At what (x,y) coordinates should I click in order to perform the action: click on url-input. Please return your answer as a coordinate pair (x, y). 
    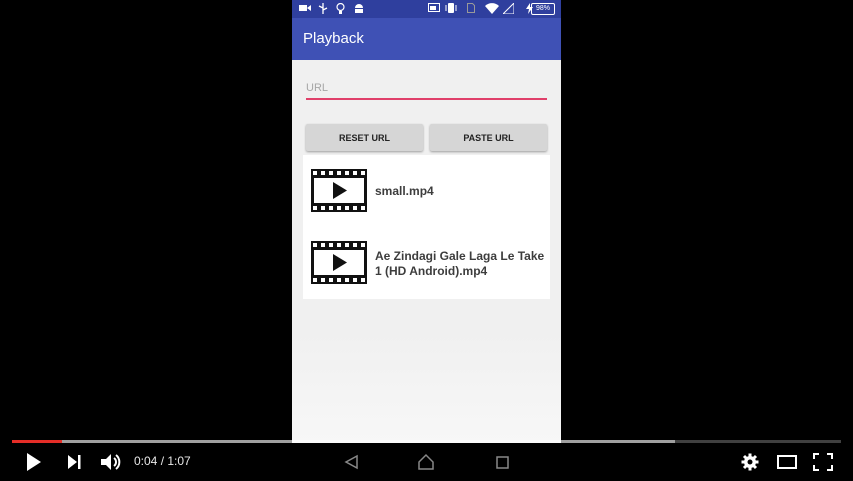
    Looking at the image, I should click on (426, 89).